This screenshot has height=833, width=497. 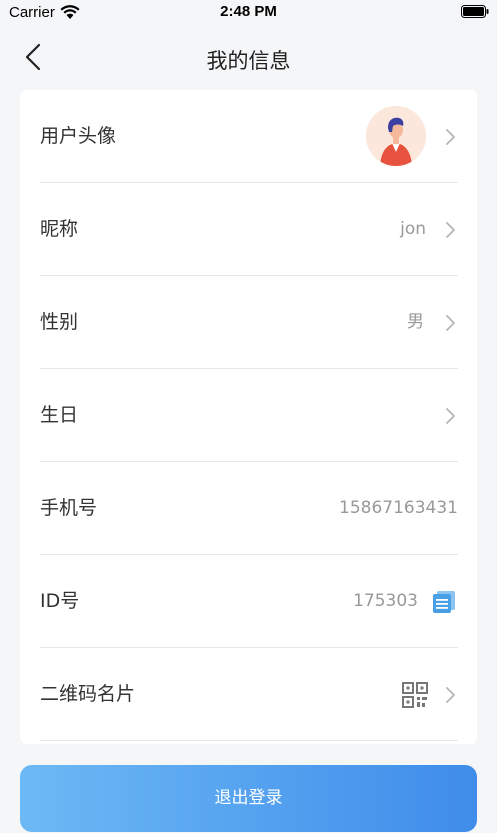 What do you see at coordinates (396, 136) in the screenshot?
I see `avatar` at bounding box center [396, 136].